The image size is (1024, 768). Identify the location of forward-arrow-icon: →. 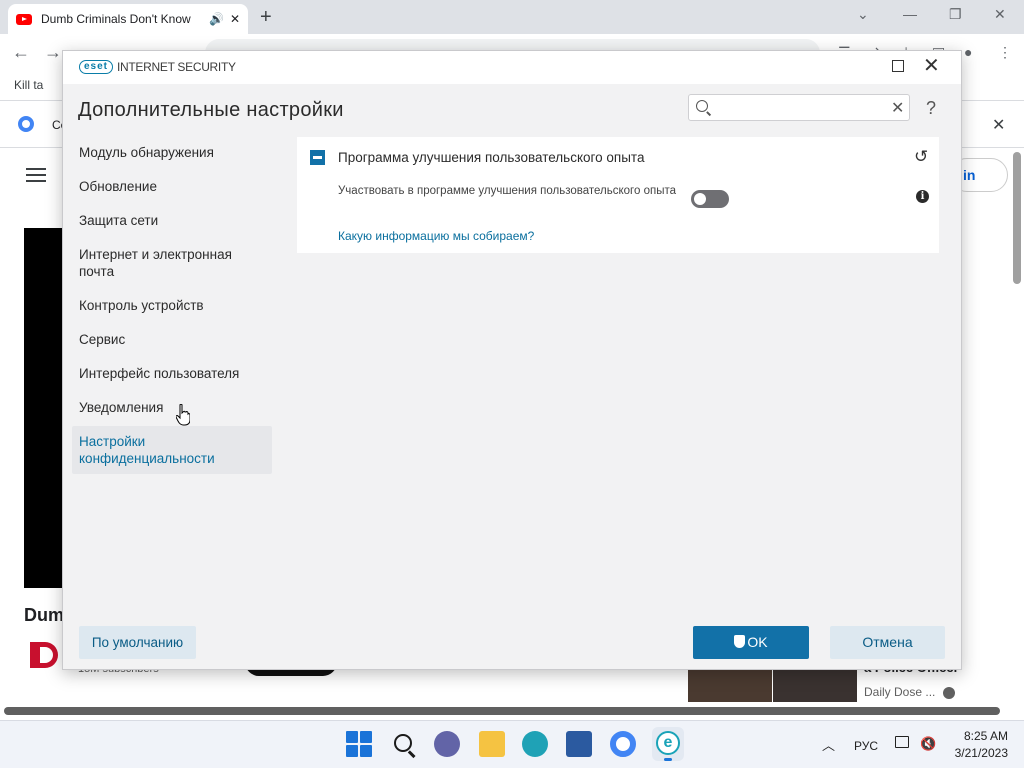
(53, 52).